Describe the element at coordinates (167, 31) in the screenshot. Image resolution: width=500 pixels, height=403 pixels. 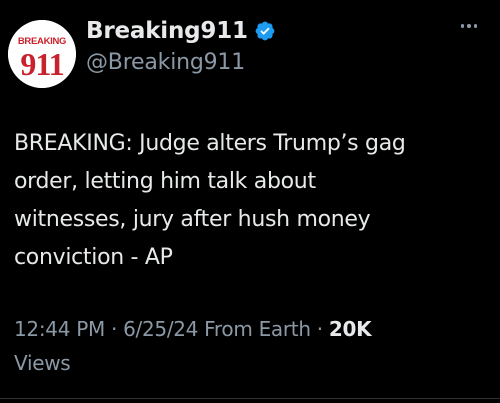
I see `display-name: Breaking911` at that location.